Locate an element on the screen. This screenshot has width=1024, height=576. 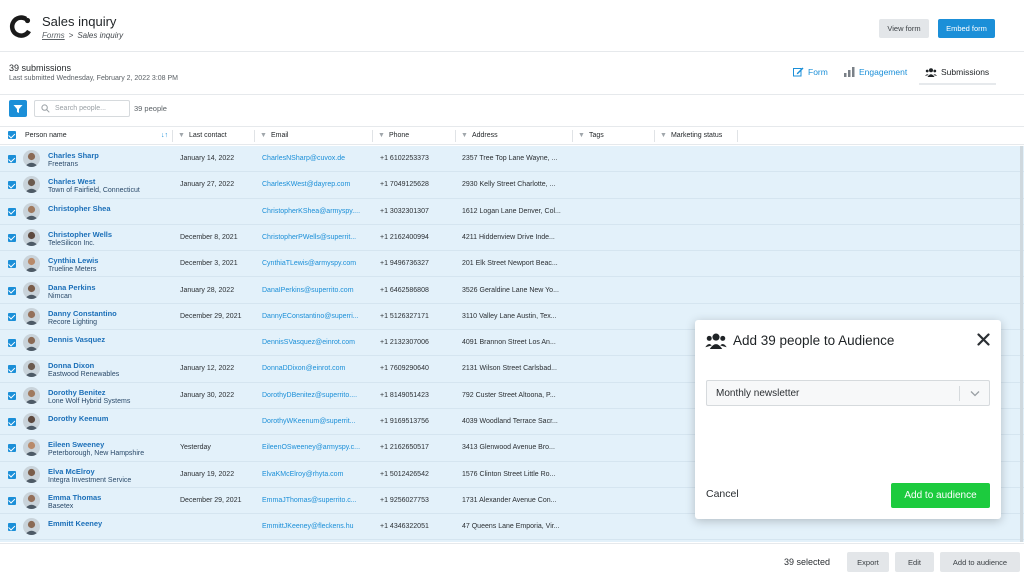
column-divider is located at coordinates (455, 136).